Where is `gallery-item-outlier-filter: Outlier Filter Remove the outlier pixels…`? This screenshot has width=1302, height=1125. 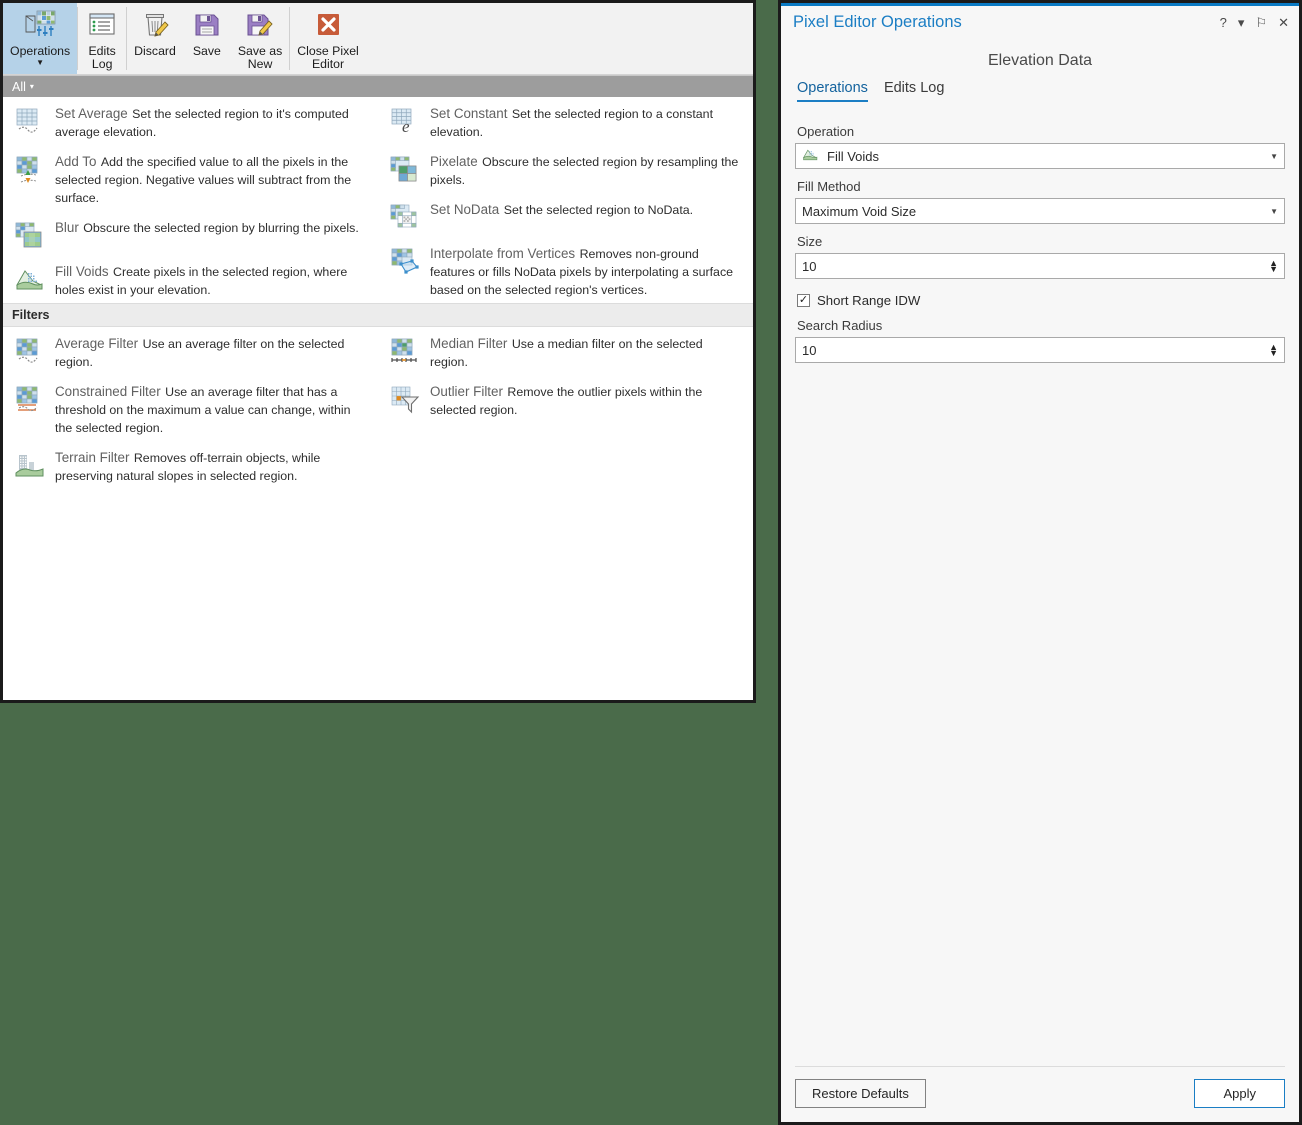
gallery-item-outlier-filter: Outlier Filter Remove the outlier pixels… is located at coordinates (565, 399).